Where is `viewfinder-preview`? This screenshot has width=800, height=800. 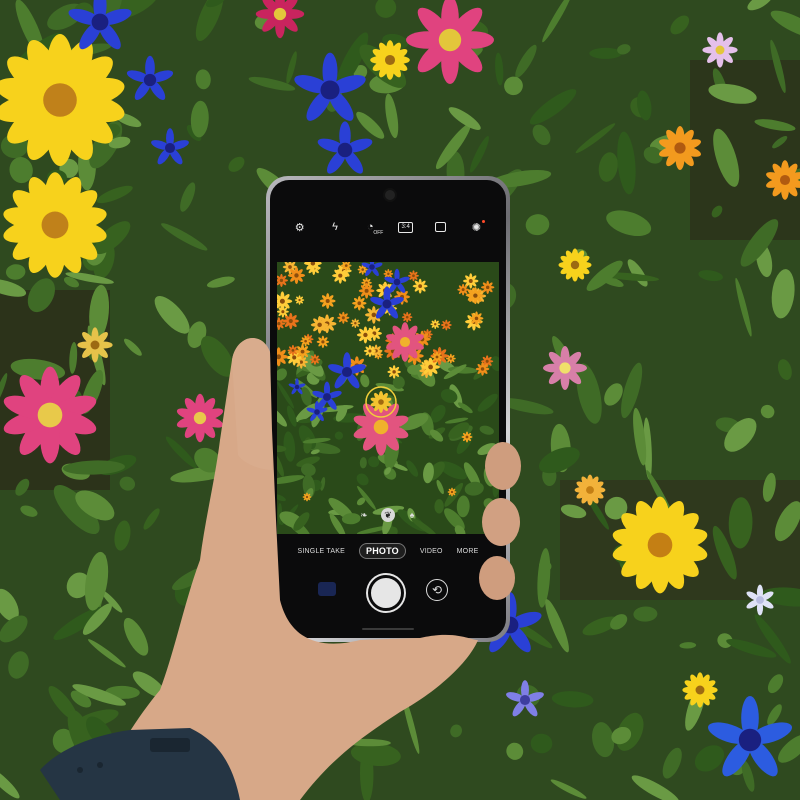
viewfinder-preview is located at coordinates (388, 398).